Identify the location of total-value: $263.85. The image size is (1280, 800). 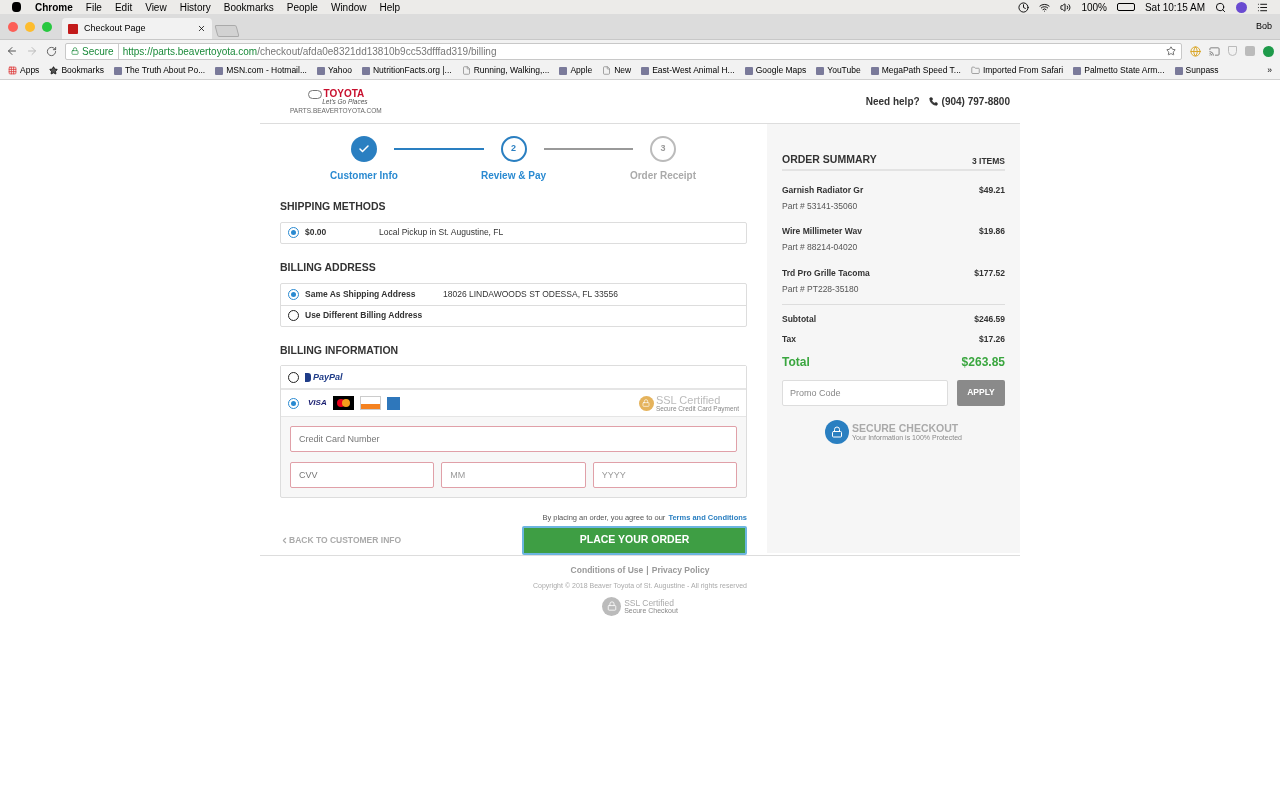
(983, 362).